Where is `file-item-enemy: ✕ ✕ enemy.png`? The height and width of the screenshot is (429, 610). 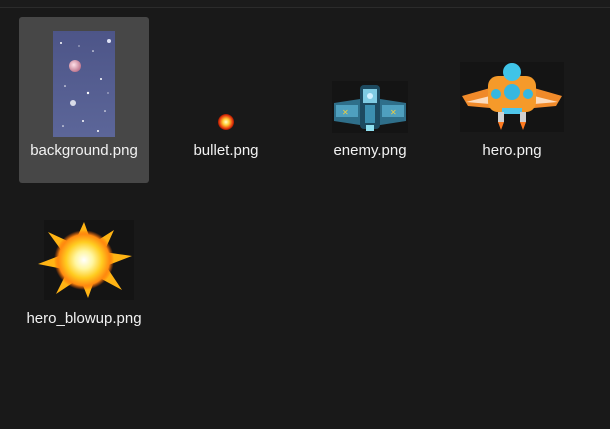 file-item-enemy: ✕ ✕ enemy.png is located at coordinates (370, 100).